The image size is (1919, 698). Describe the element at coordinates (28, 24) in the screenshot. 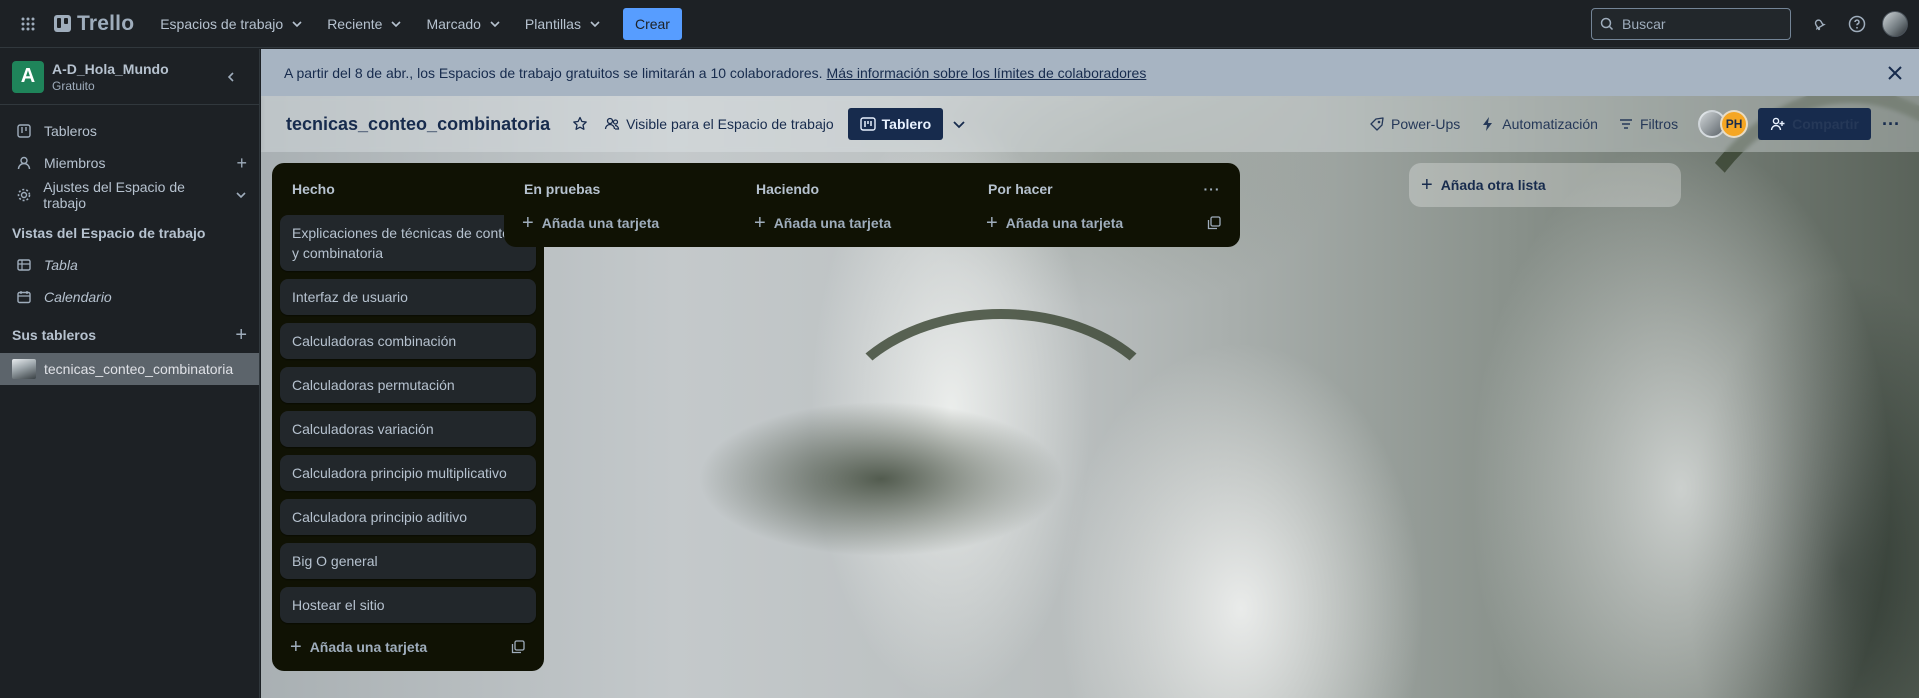

I see `app-switcher-icon` at that location.